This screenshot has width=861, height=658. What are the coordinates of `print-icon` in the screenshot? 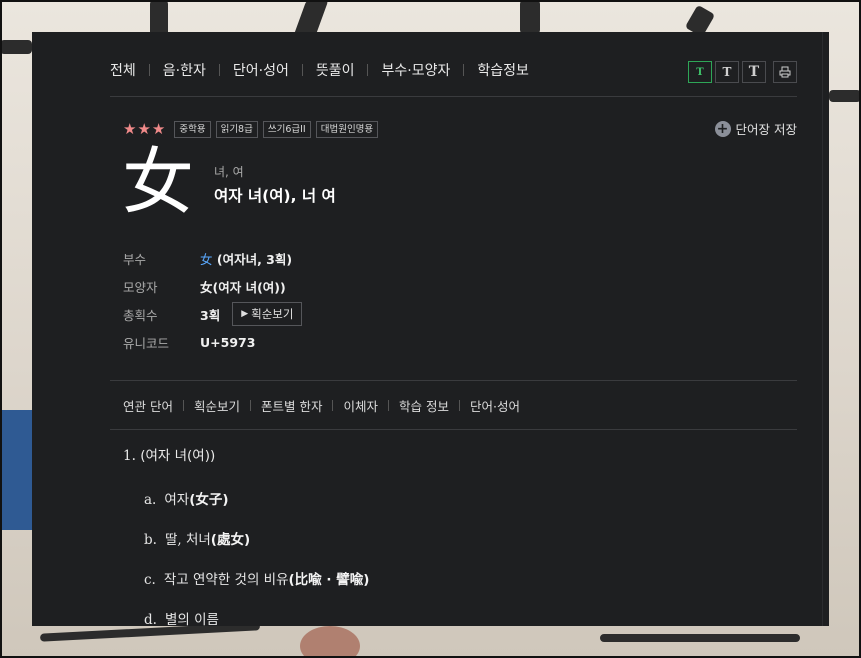 It's located at (785, 72).